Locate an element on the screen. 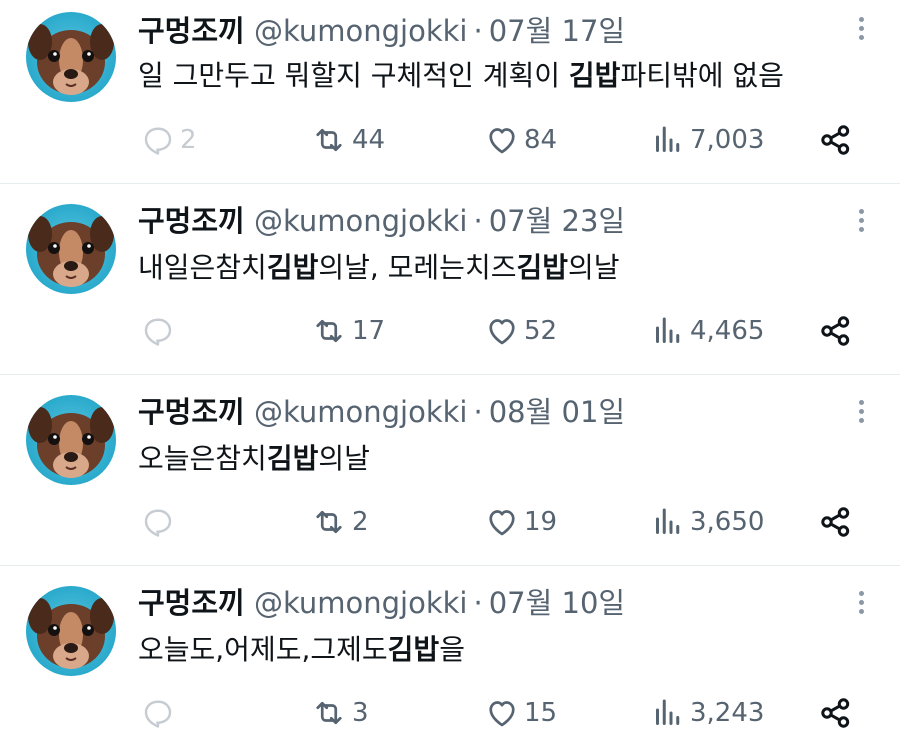  like-count: 19 is located at coordinates (541, 522).